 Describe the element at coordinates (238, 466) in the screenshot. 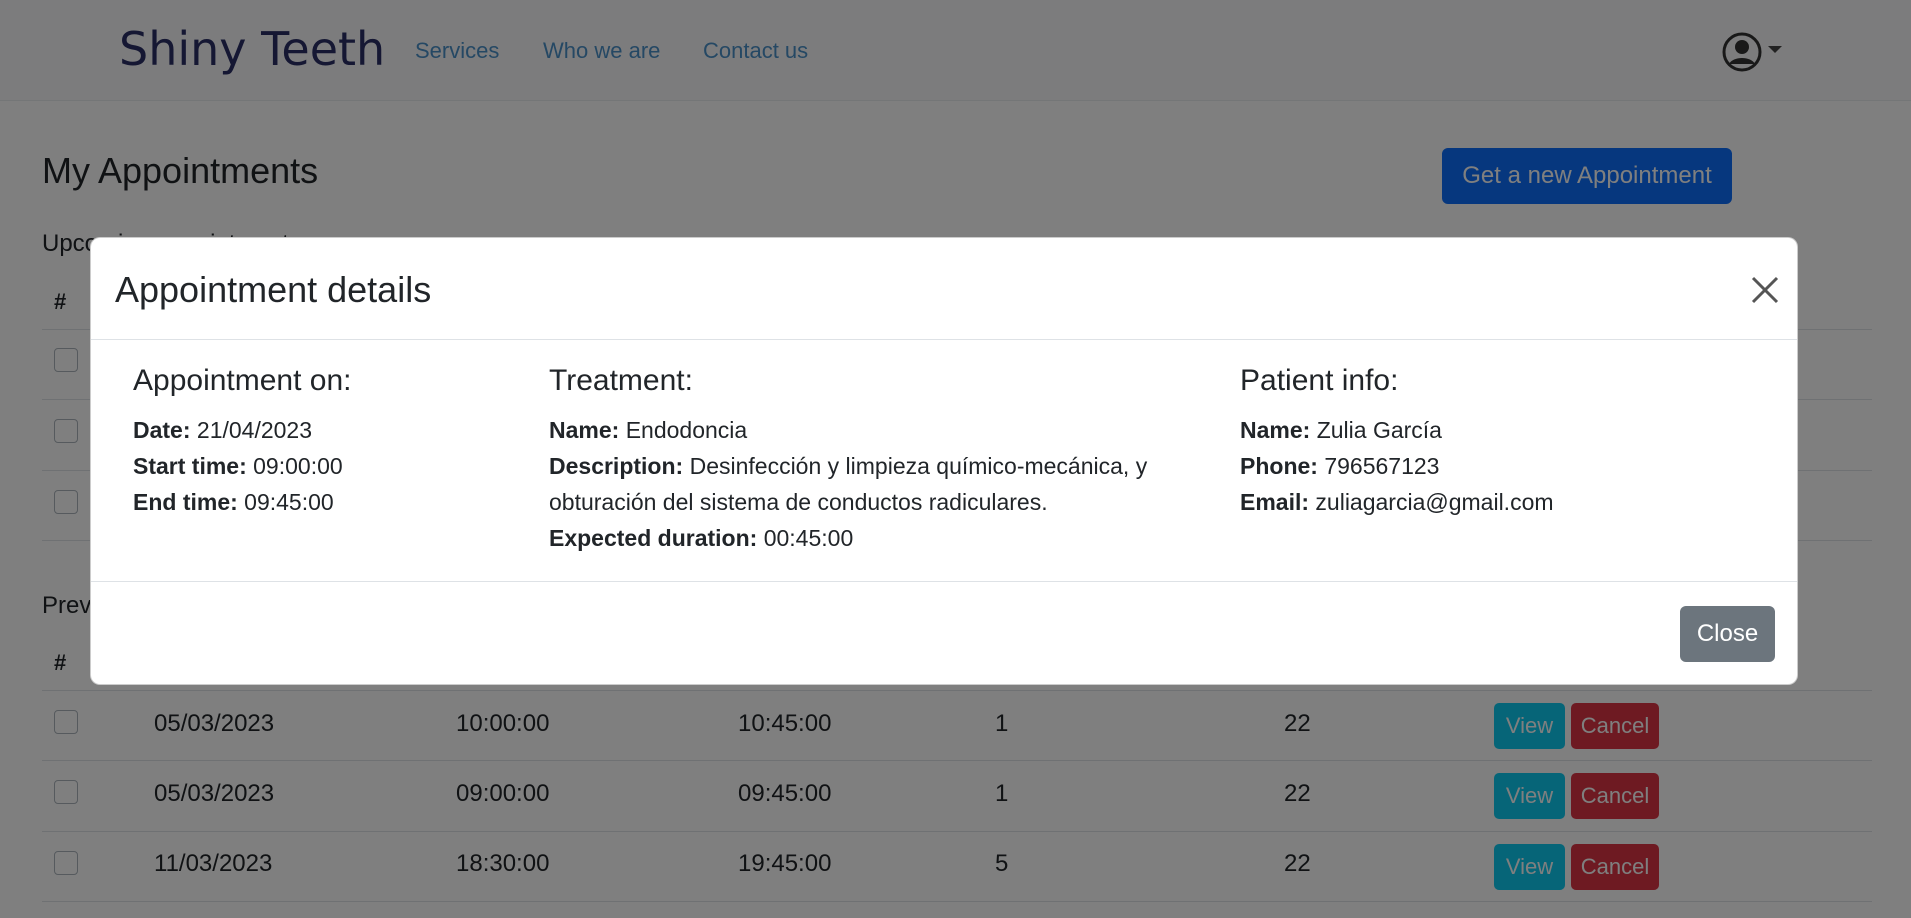

I see `appointment-start-time: Start time: 09:00:00` at that location.